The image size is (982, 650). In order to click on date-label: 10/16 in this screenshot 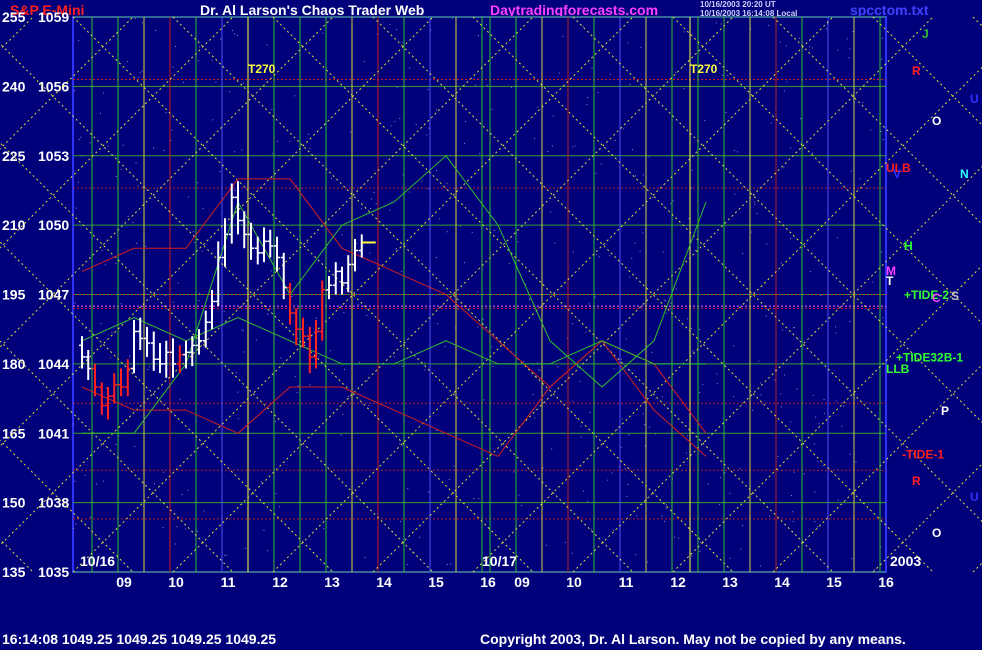, I will do `click(97, 561)`.